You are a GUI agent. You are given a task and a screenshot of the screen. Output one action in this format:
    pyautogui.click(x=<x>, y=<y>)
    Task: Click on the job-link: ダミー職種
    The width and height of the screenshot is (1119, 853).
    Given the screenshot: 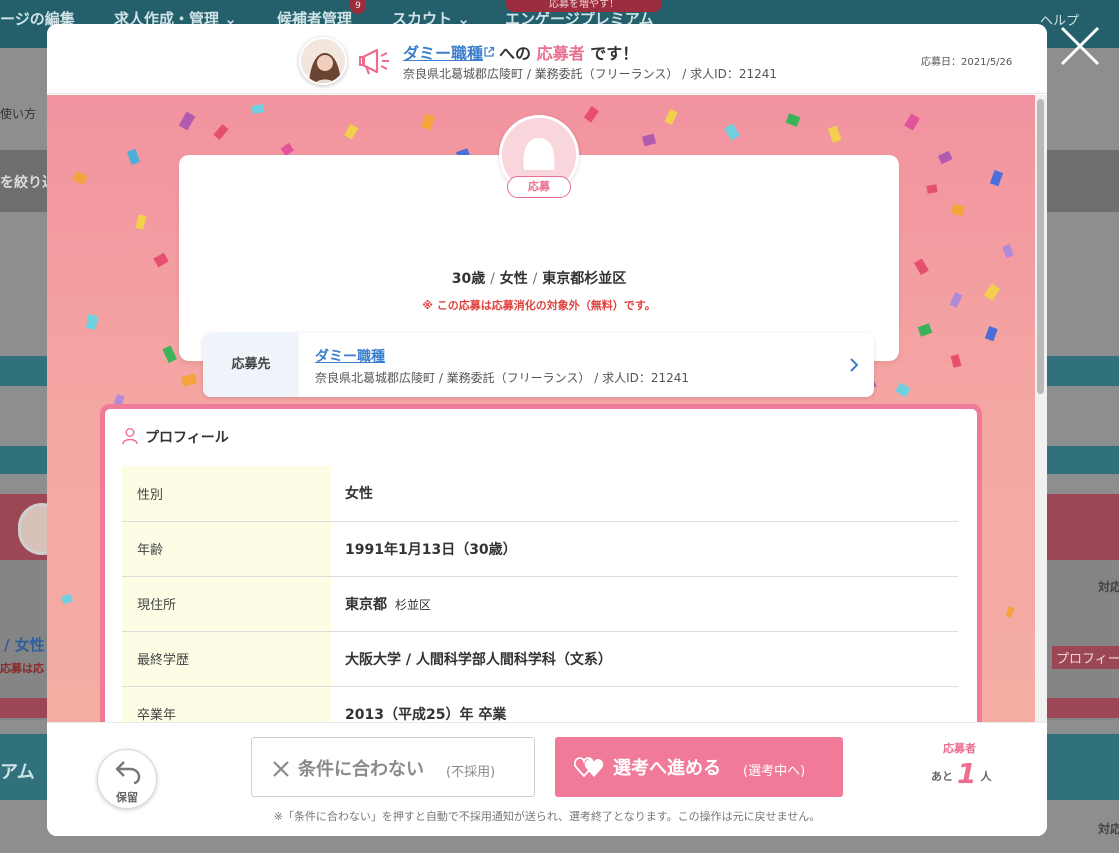 What is the action you would take?
    pyautogui.click(x=443, y=53)
    